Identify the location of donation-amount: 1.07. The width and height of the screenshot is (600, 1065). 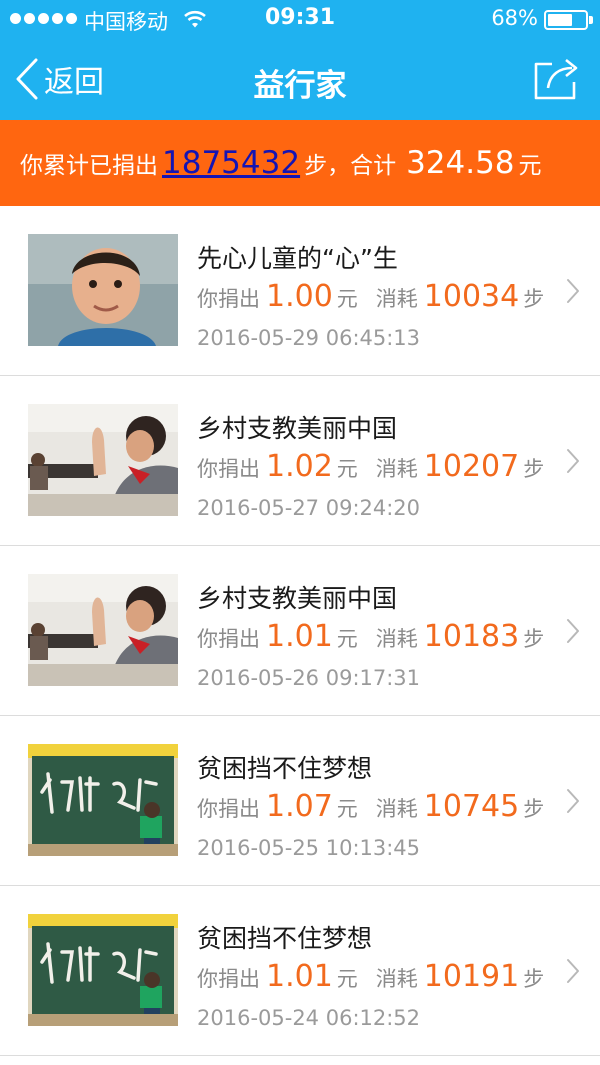
(299, 806).